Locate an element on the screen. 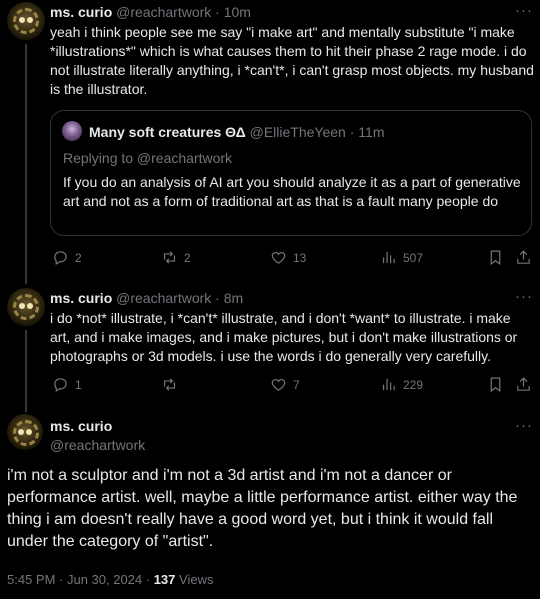  quote-timestamp: 11m is located at coordinates (371, 132).